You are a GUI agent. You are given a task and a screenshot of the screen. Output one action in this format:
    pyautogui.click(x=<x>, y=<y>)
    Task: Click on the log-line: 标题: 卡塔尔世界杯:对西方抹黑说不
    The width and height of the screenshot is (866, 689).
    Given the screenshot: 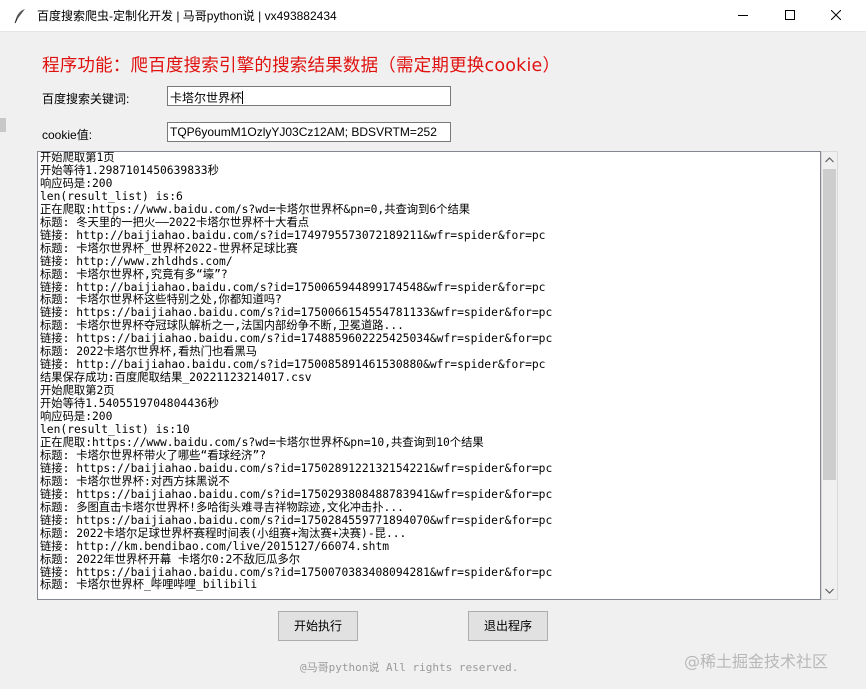 What is the action you would take?
    pyautogui.click(x=135, y=481)
    